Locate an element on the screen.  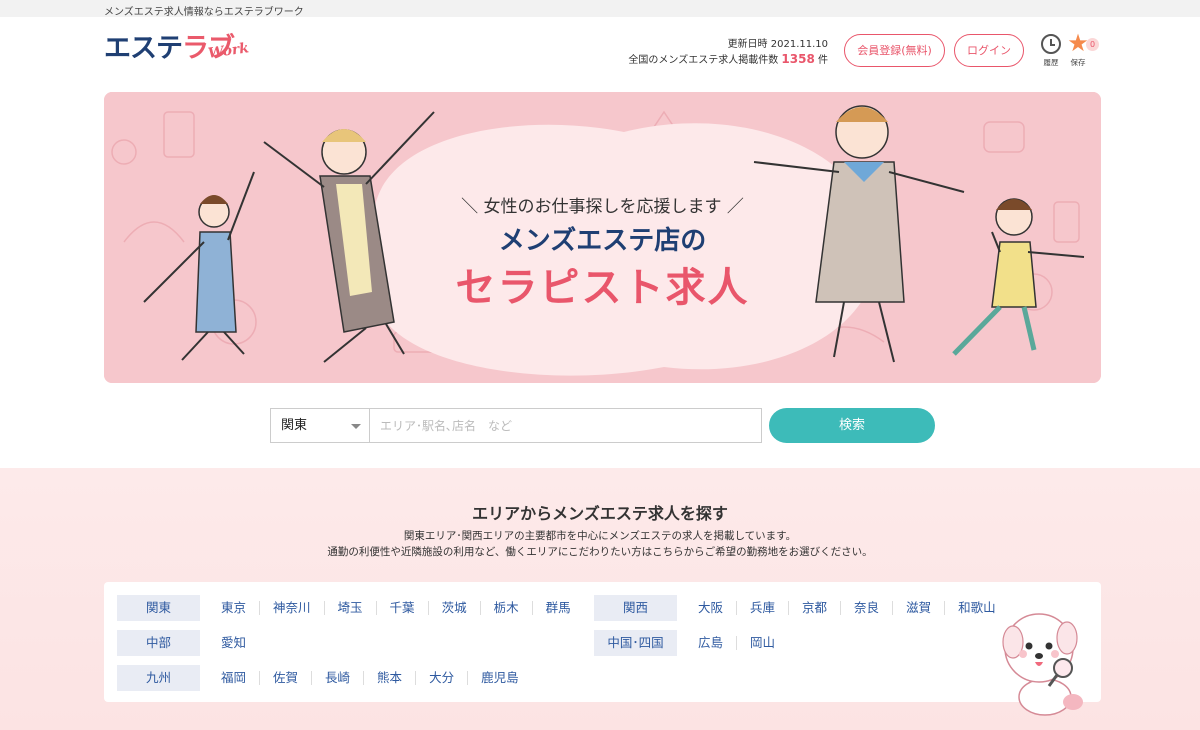
hero-title-line2: セラピスト求人 is located at coordinates (602, 288).